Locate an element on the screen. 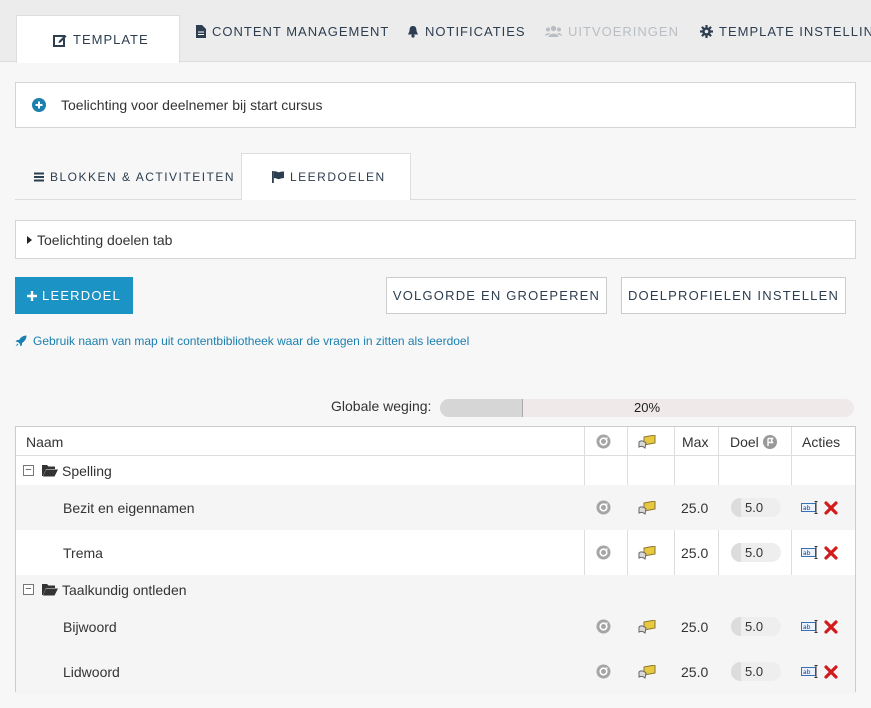 The image size is (871, 708). add-leerdoel-label: LEERDOEL is located at coordinates (81, 295).